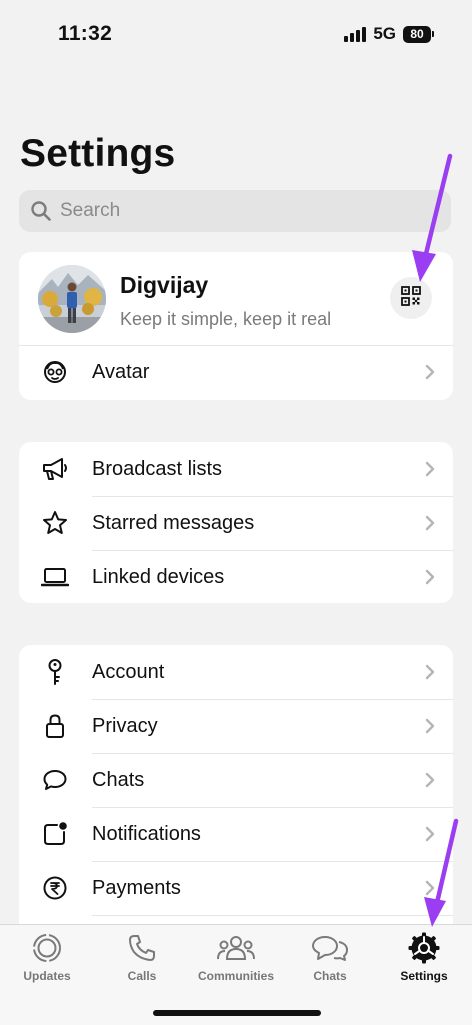 The width and height of the screenshot is (472, 1025). Describe the element at coordinates (47, 976) in the screenshot. I see `tab-updates-label: Updates` at that location.